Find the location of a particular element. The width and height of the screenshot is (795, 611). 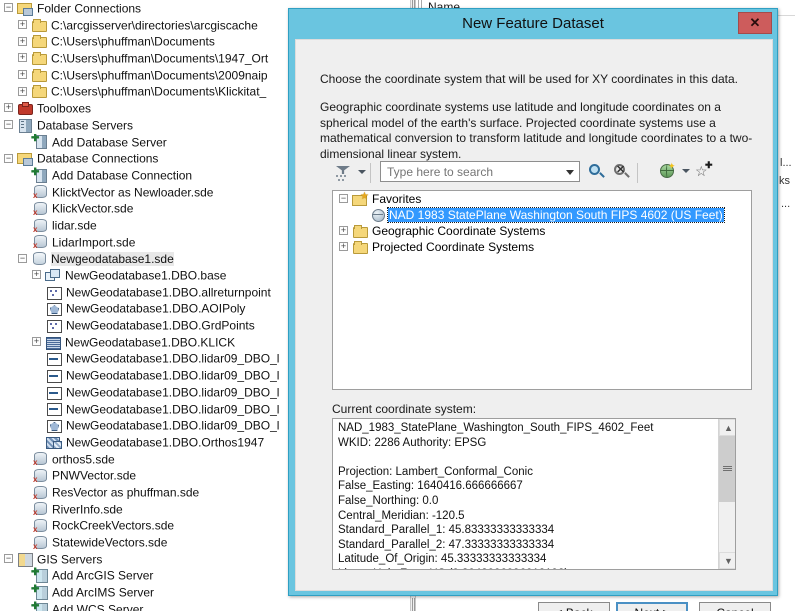

tree-item-label: KlickVector.sde is located at coordinates (93, 208).